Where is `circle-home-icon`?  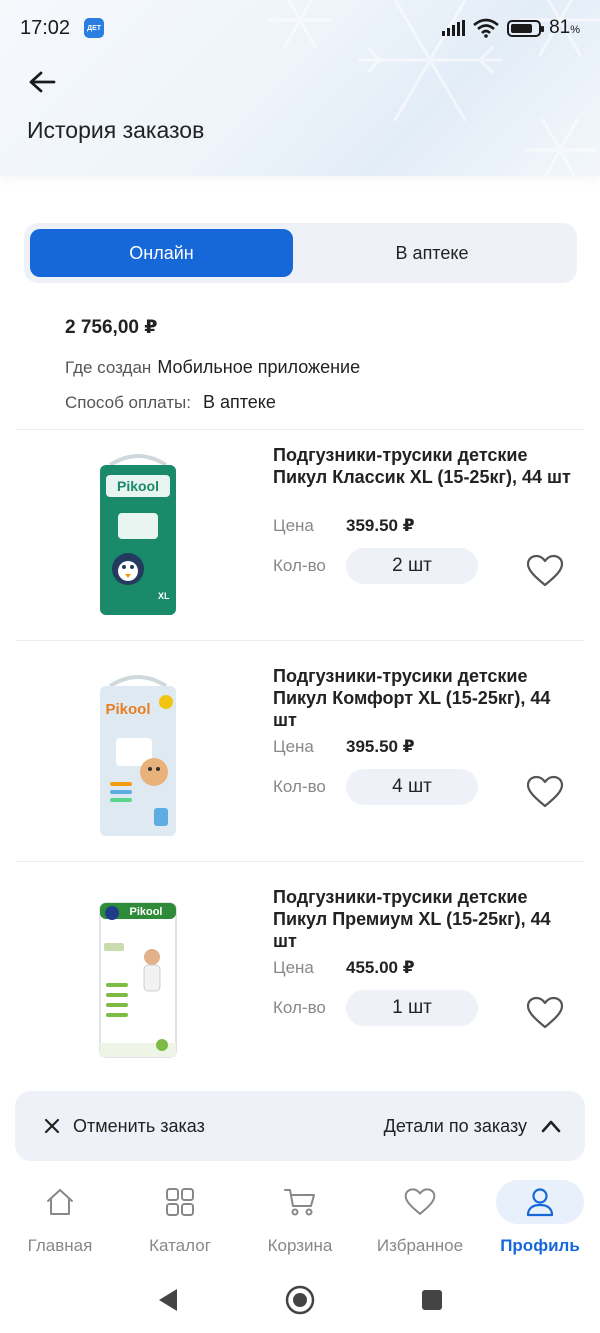
circle-home-icon is located at coordinates (300, 1299).